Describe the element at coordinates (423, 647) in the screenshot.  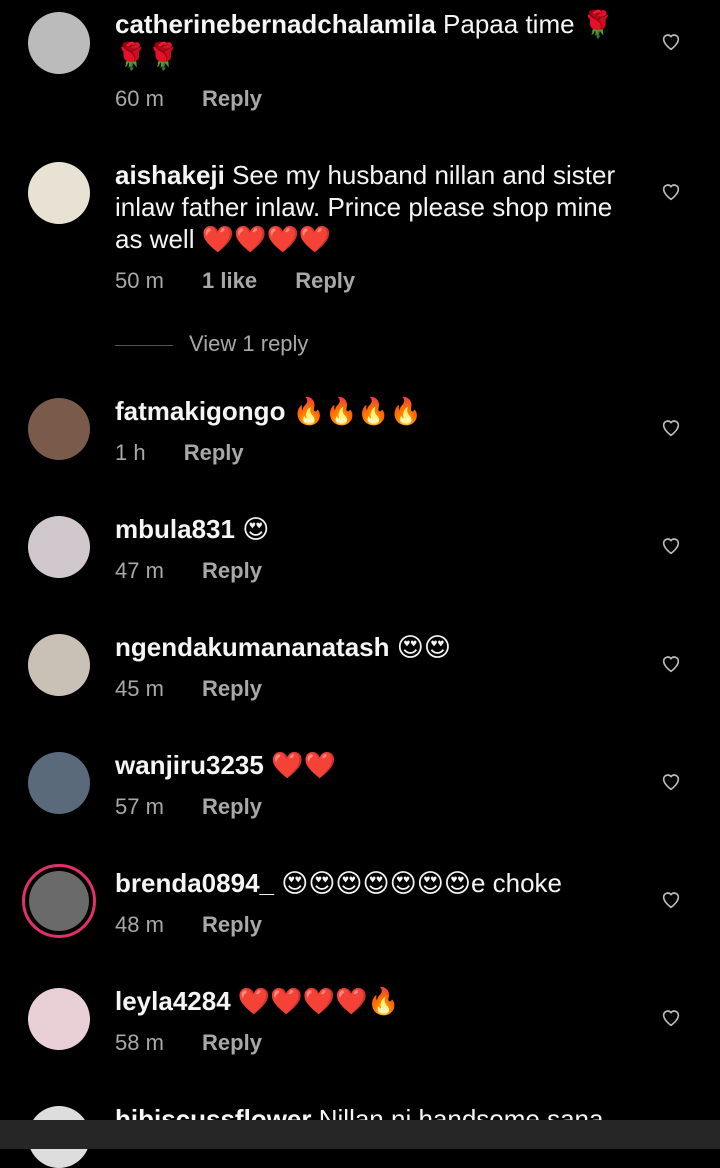
I see `comment-text: 😍😍` at that location.